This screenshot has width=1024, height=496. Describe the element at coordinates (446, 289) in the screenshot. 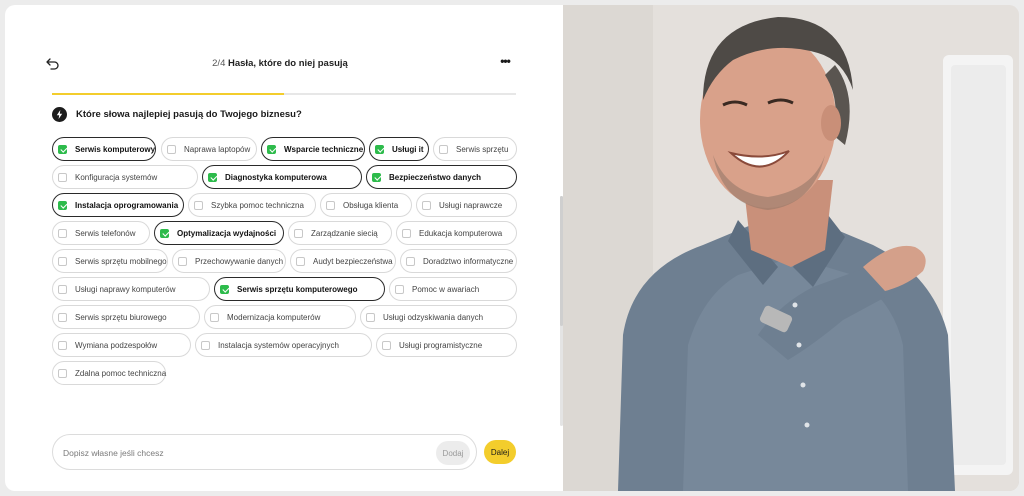

I see `keyword-chip-label: Pomoc w awariach` at that location.